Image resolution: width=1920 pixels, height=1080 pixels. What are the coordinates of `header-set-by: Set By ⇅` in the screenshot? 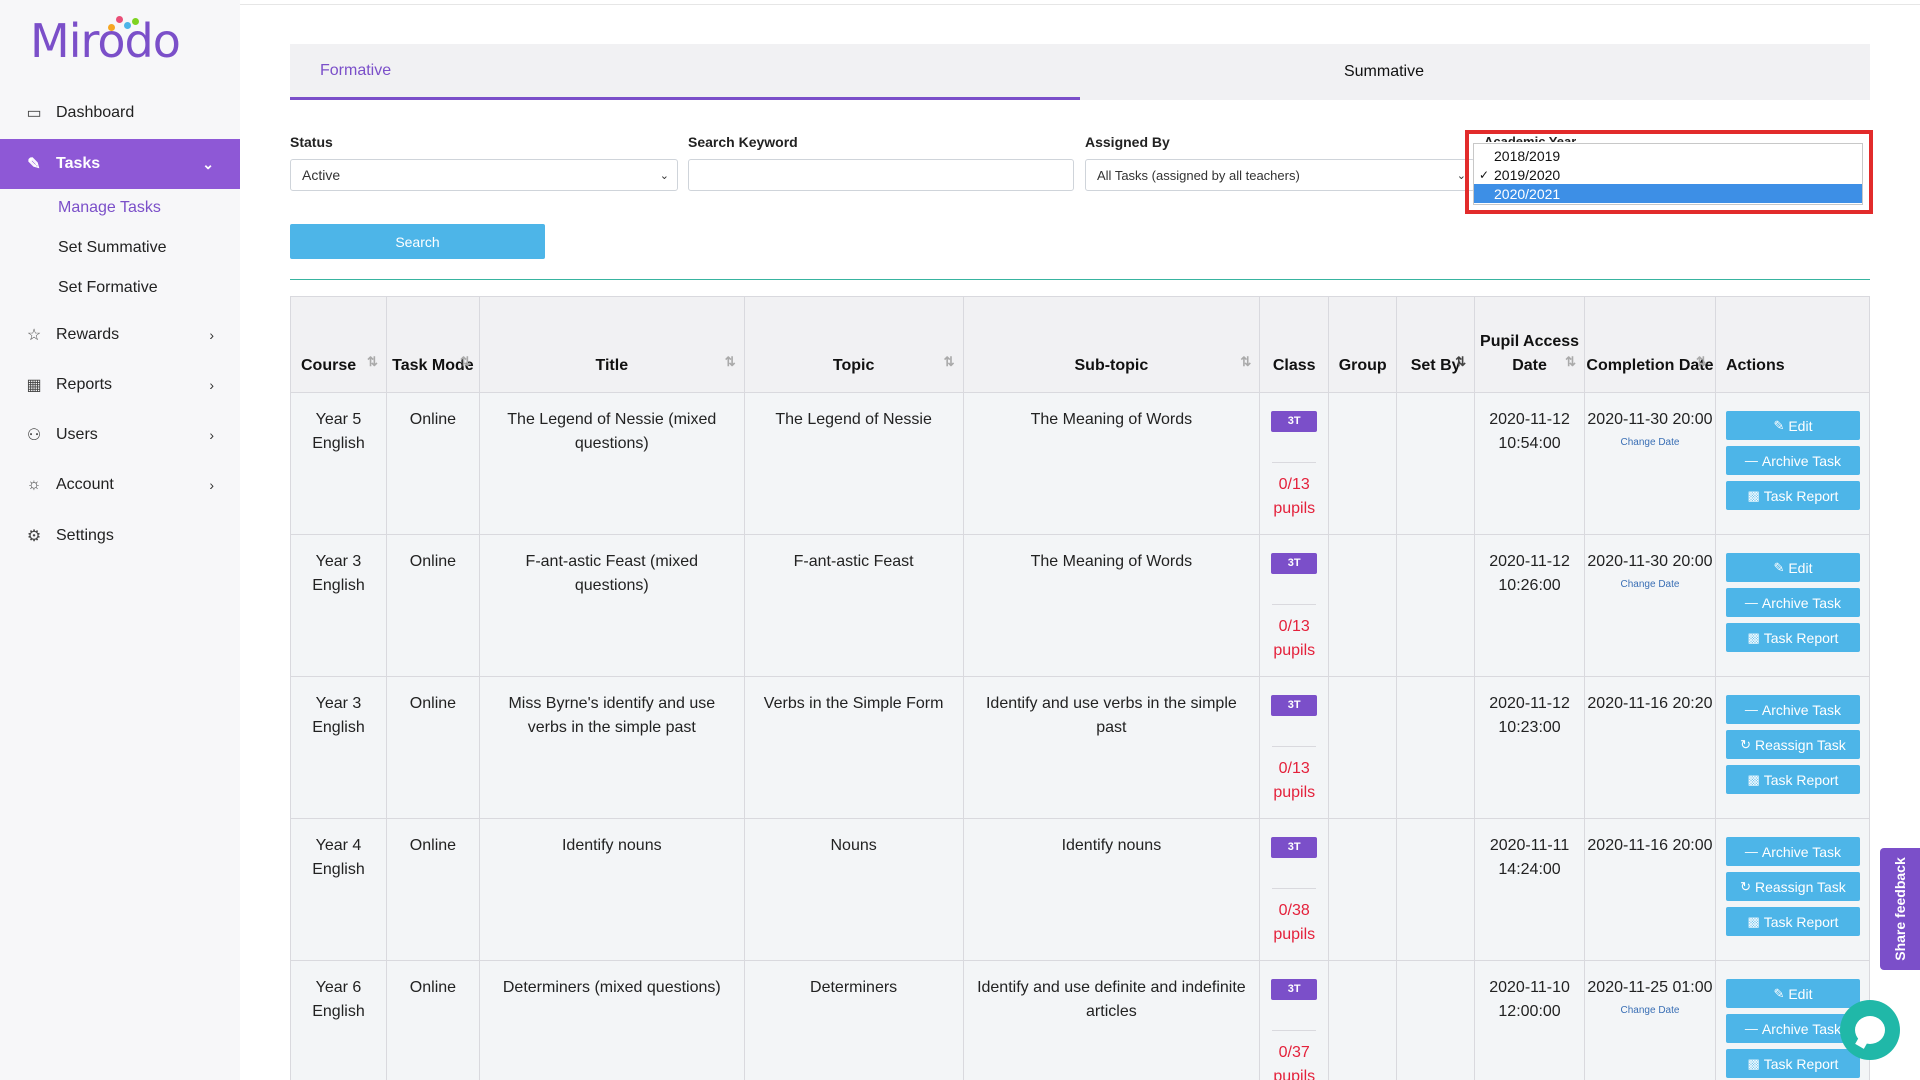 It's located at (1436, 344).